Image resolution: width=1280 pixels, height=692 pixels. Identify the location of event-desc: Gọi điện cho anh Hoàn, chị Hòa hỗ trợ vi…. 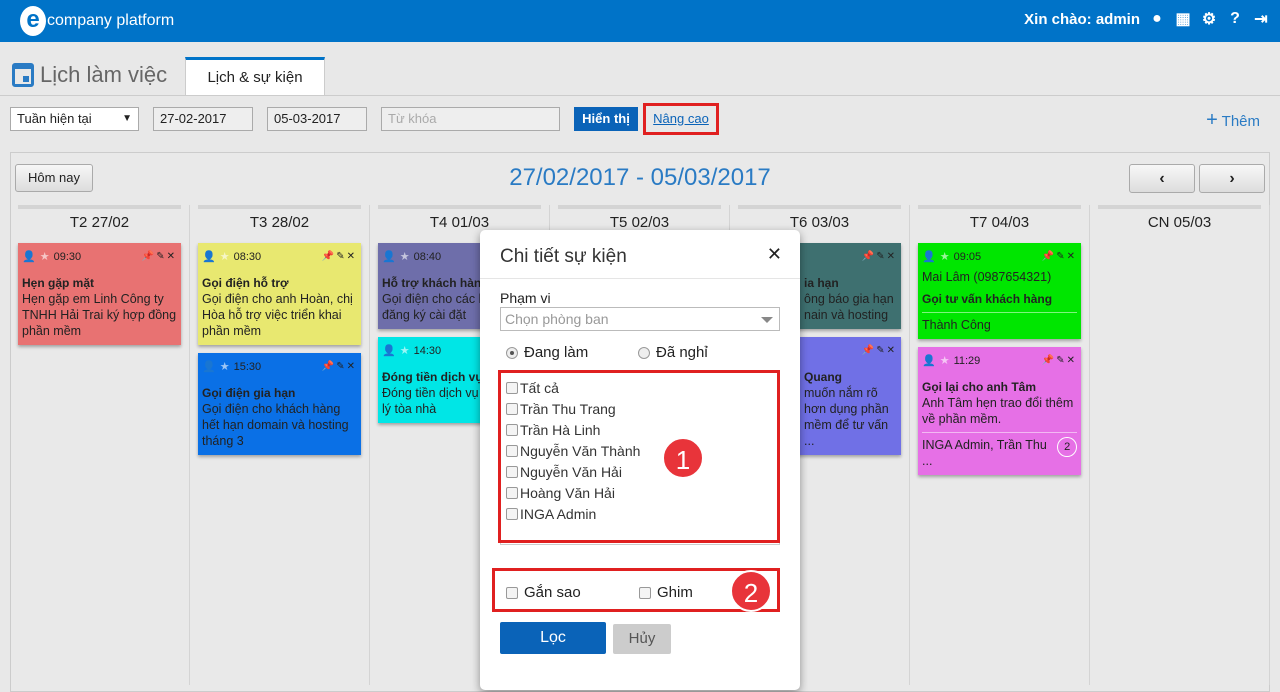
(277, 315).